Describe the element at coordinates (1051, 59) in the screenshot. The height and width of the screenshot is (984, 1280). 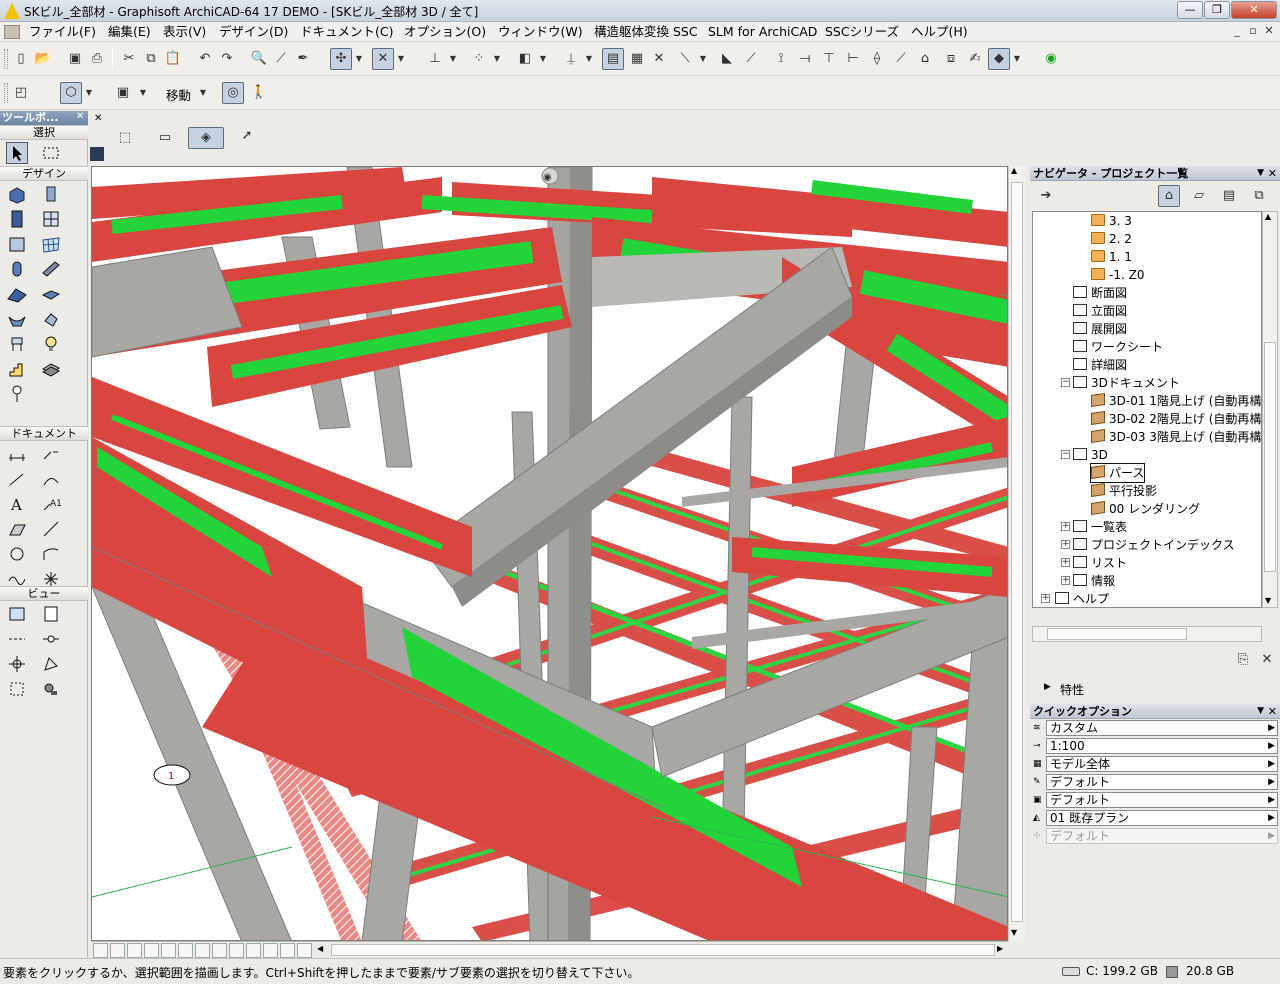
I see `teamwork-icon: ◉` at that location.